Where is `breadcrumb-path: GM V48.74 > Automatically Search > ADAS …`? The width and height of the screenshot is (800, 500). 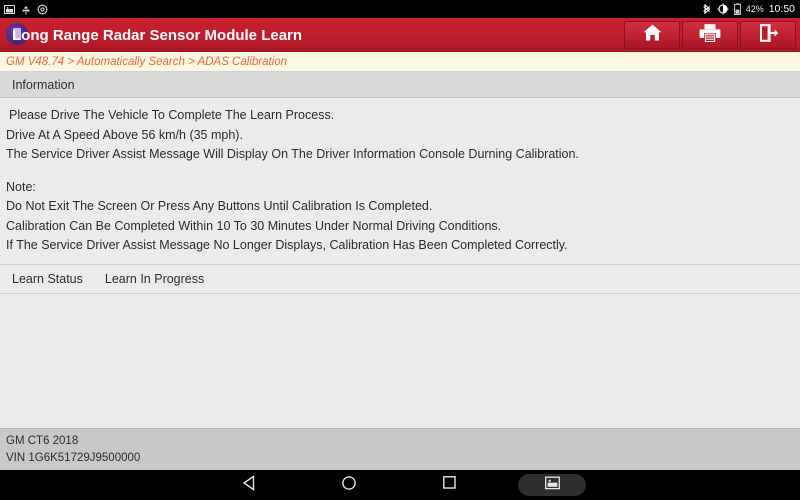
breadcrumb-path: GM V48.74 > Automatically Search > ADAS … is located at coordinates (147, 61).